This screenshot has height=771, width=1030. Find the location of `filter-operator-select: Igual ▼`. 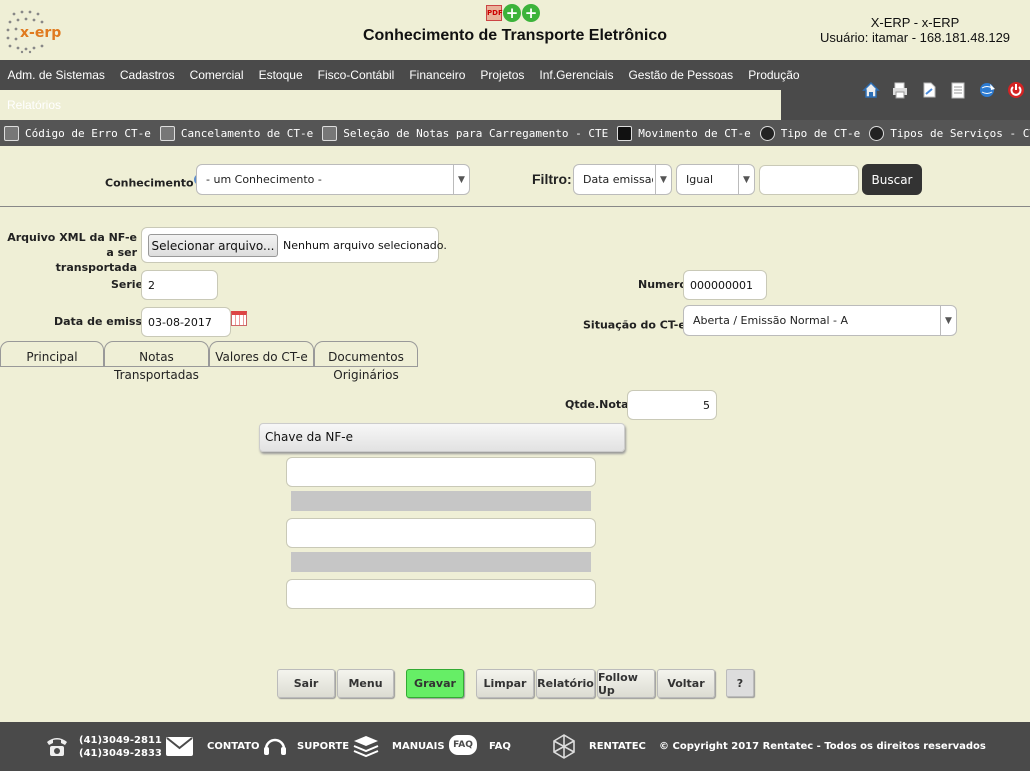

filter-operator-select: Igual ▼ is located at coordinates (715, 179).